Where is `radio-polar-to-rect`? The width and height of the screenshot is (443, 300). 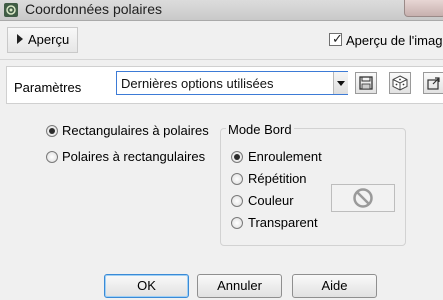
radio-polar-to-rect is located at coordinates (52, 157).